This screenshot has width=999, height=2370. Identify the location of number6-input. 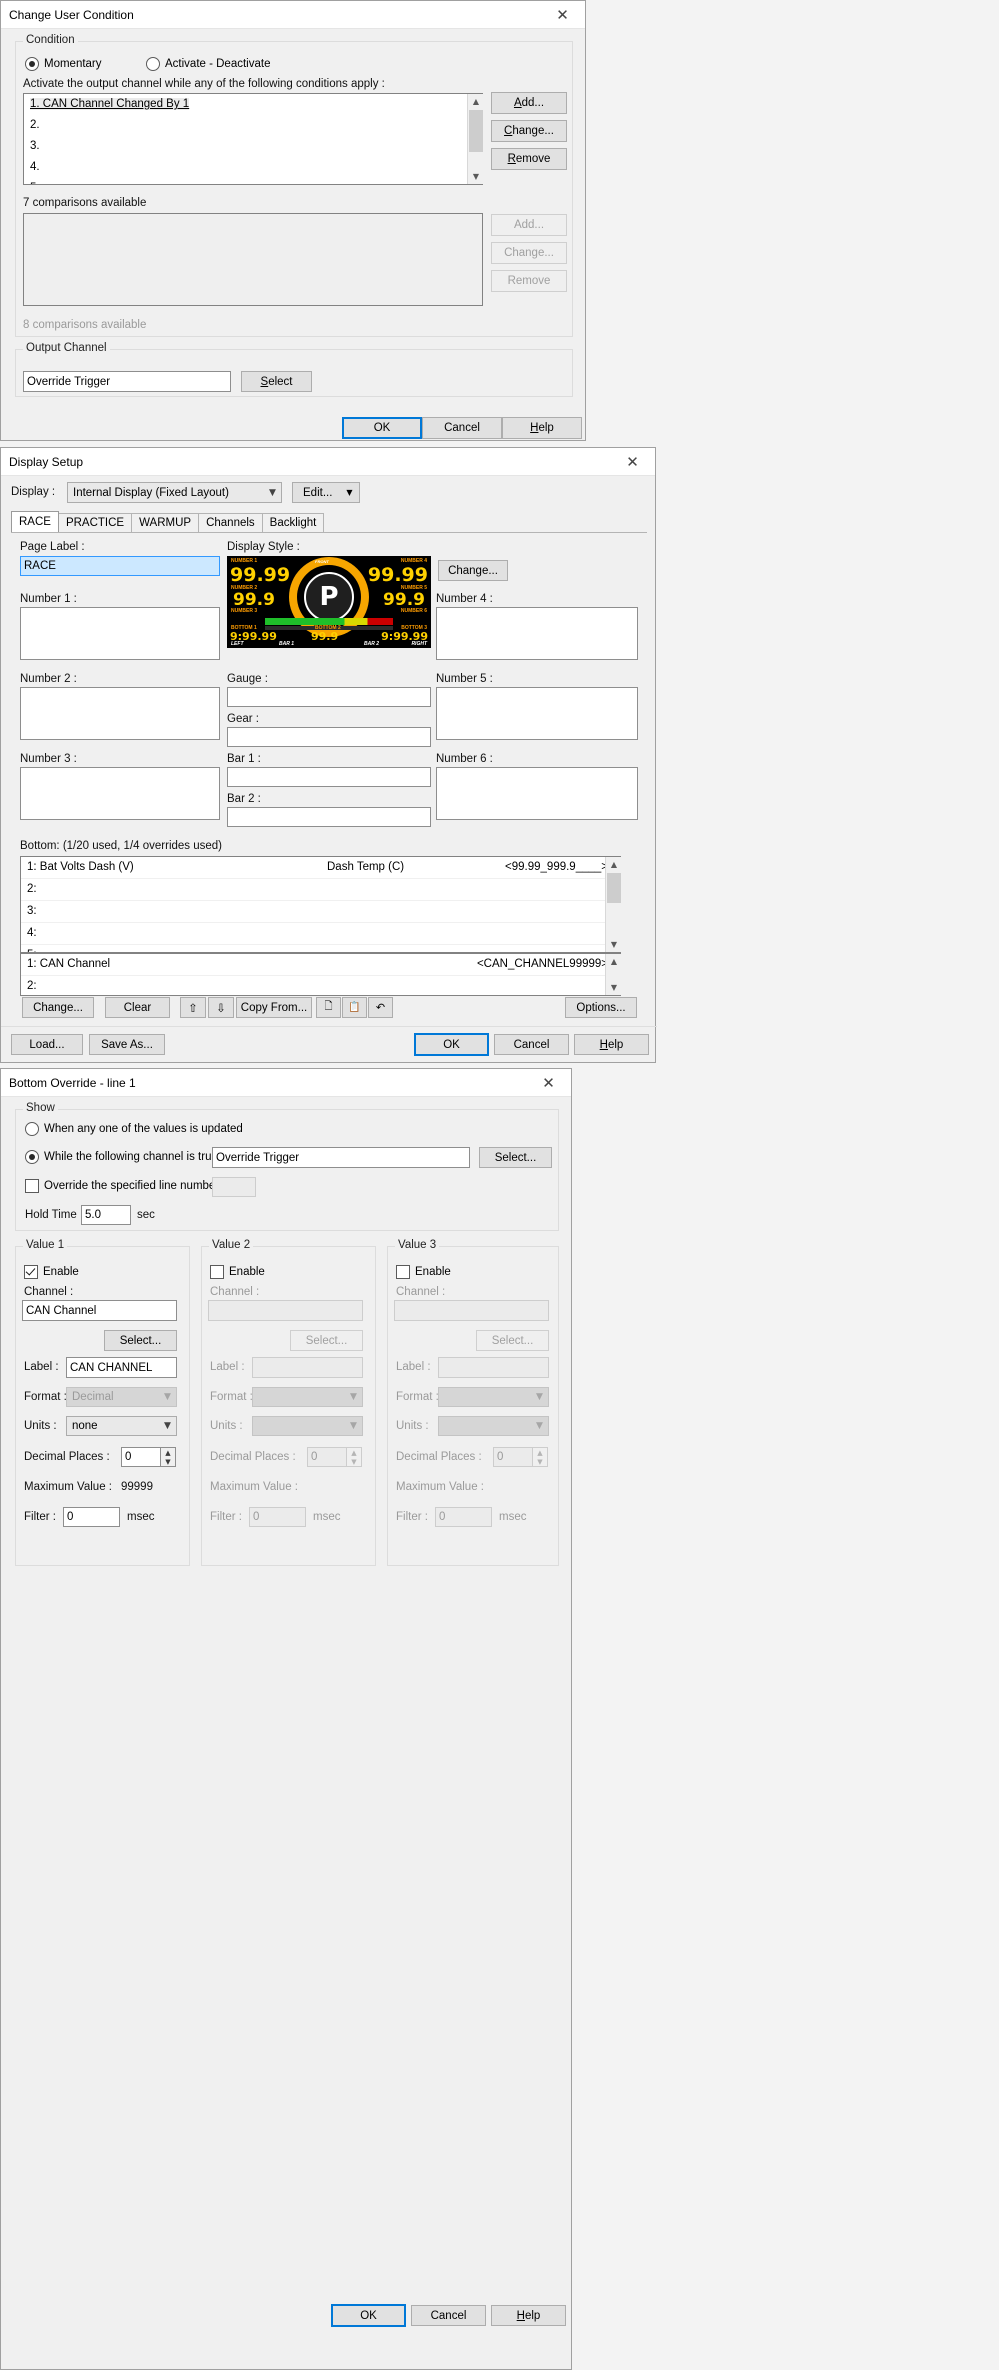
(537, 793).